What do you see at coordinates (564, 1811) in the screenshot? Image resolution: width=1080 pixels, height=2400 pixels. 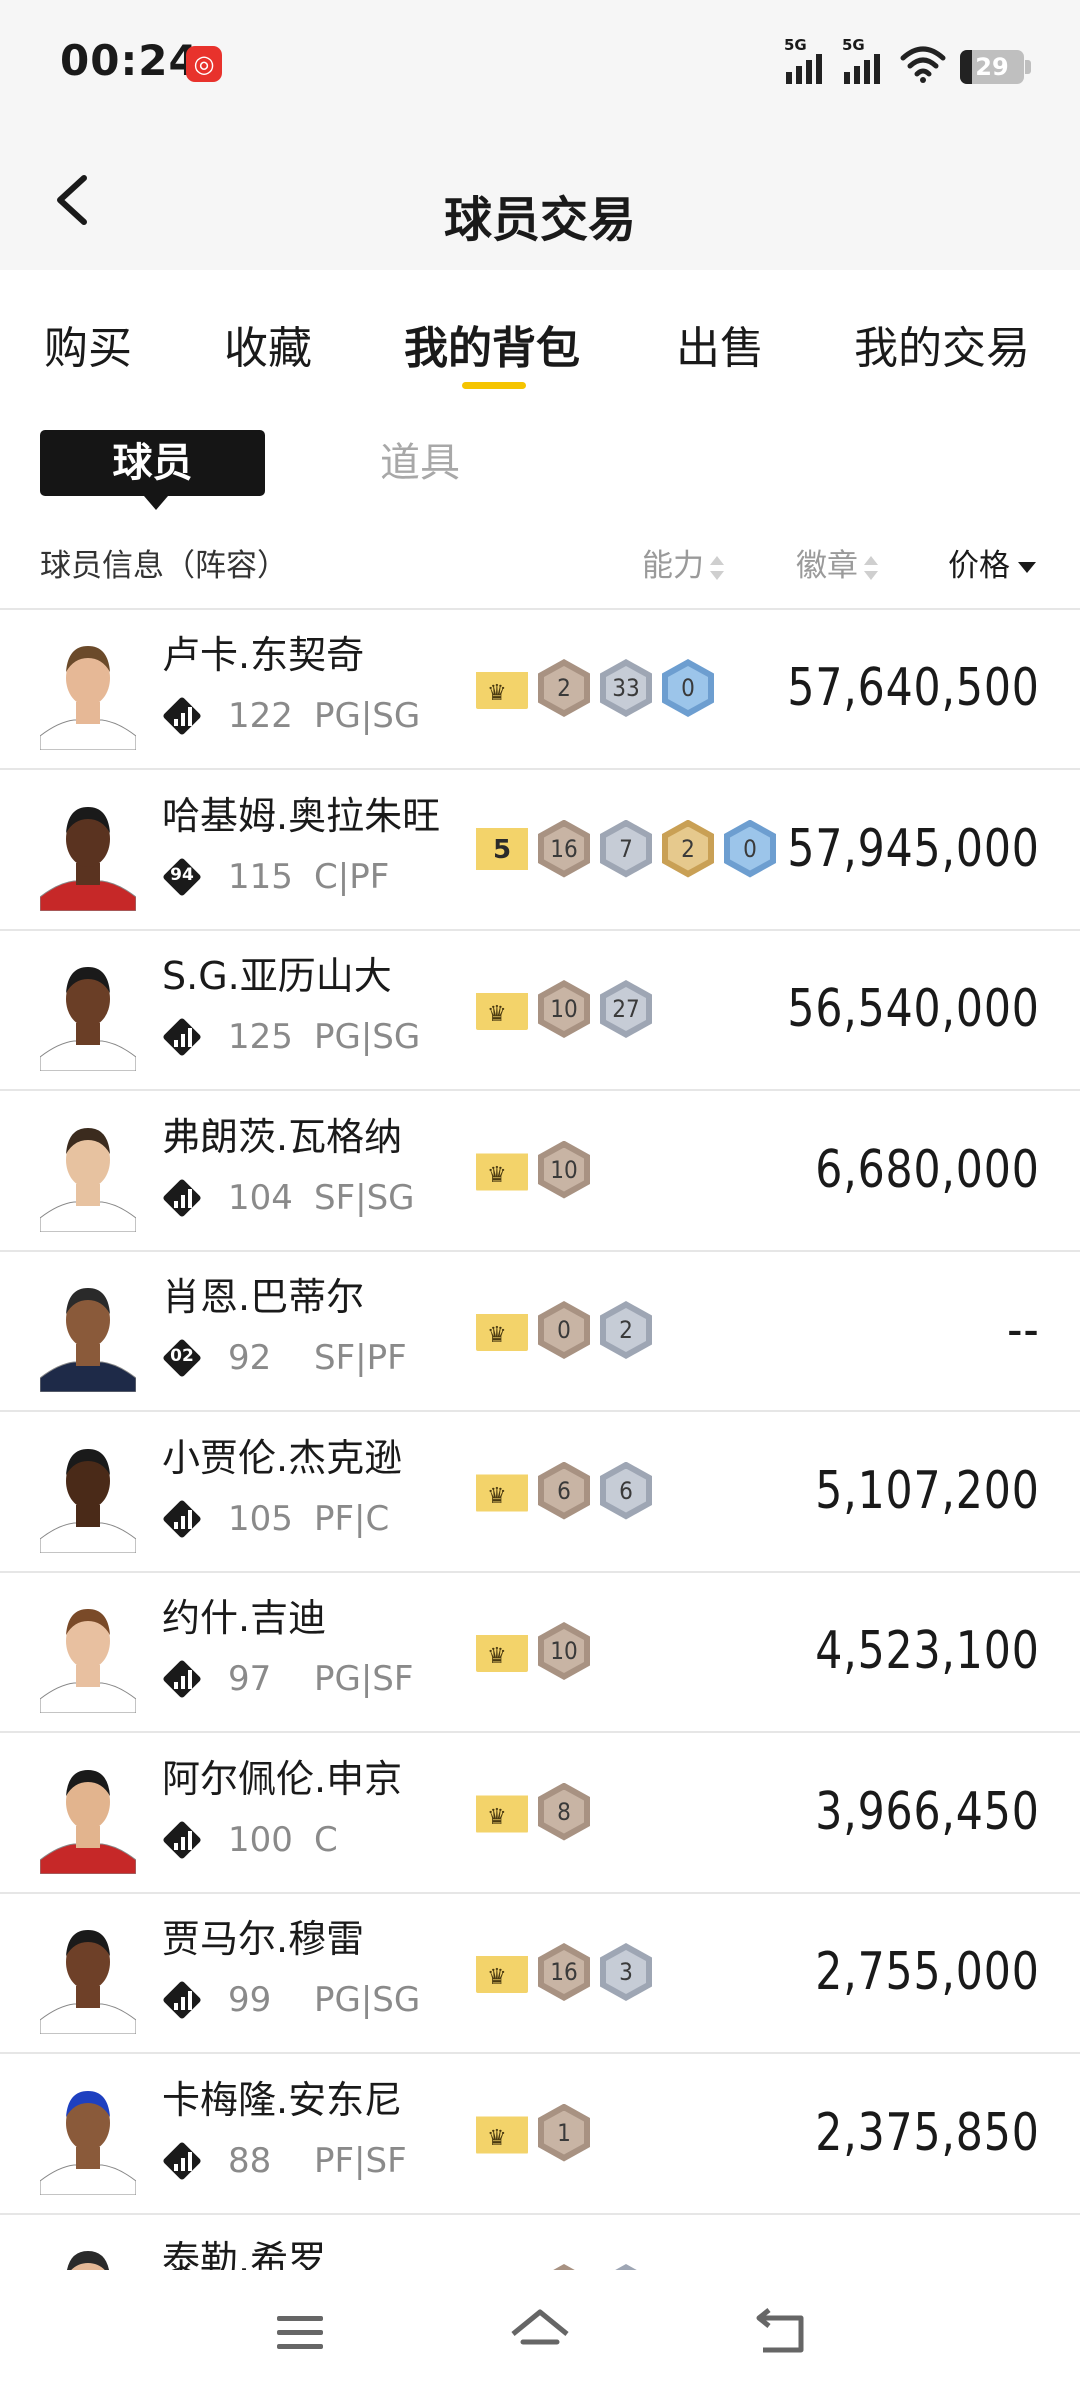 I see `bronze-badge-count: 8` at bounding box center [564, 1811].